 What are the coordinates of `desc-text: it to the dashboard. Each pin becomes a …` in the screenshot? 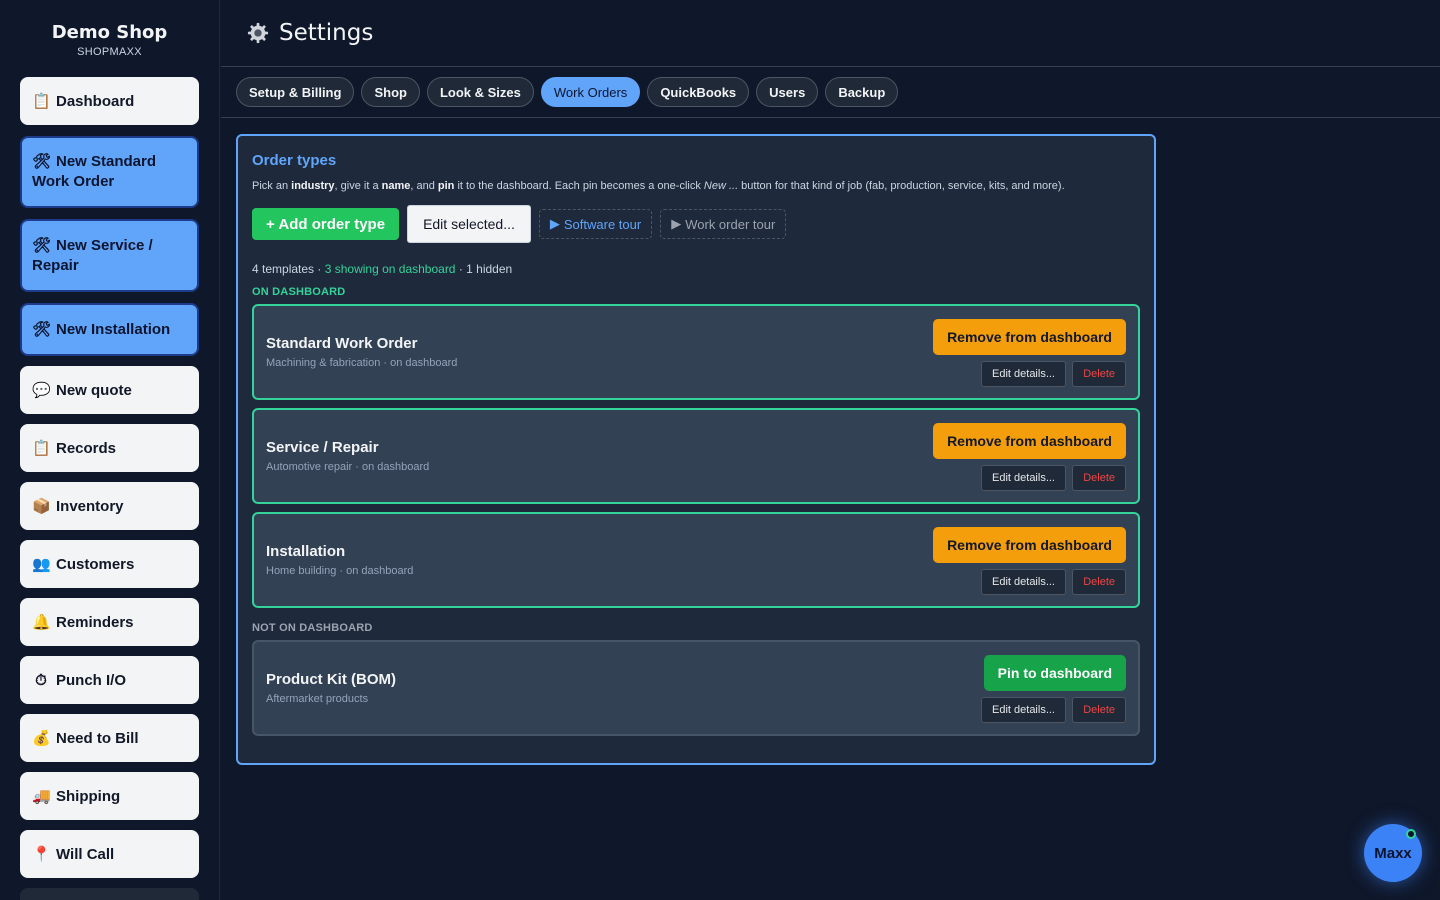 It's located at (579, 186).